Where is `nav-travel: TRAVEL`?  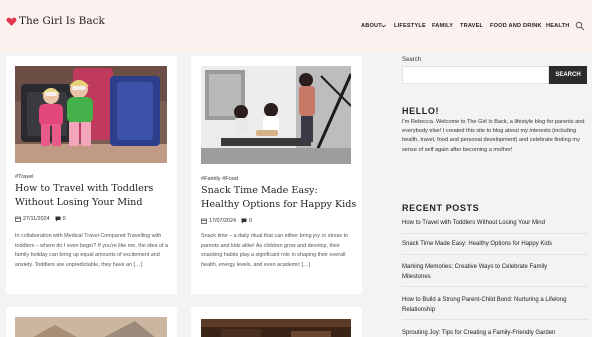 nav-travel: TRAVEL is located at coordinates (471, 26).